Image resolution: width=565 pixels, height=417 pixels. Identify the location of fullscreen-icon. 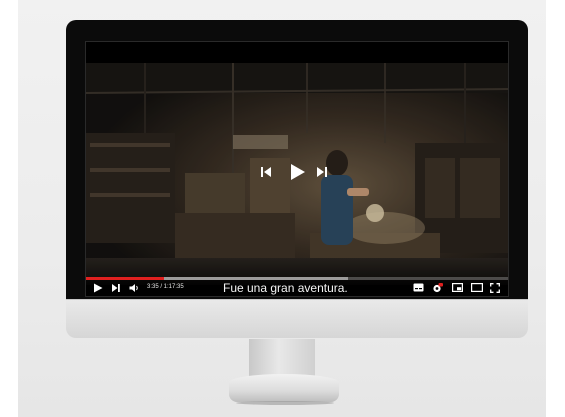
(495, 288).